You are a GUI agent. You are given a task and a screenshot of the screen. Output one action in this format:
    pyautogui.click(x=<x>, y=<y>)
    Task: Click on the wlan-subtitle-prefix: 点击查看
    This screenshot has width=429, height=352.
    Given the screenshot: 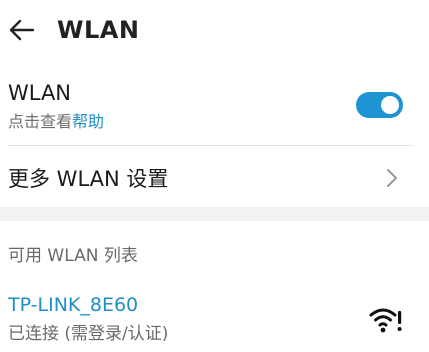 What is the action you would take?
    pyautogui.click(x=40, y=121)
    